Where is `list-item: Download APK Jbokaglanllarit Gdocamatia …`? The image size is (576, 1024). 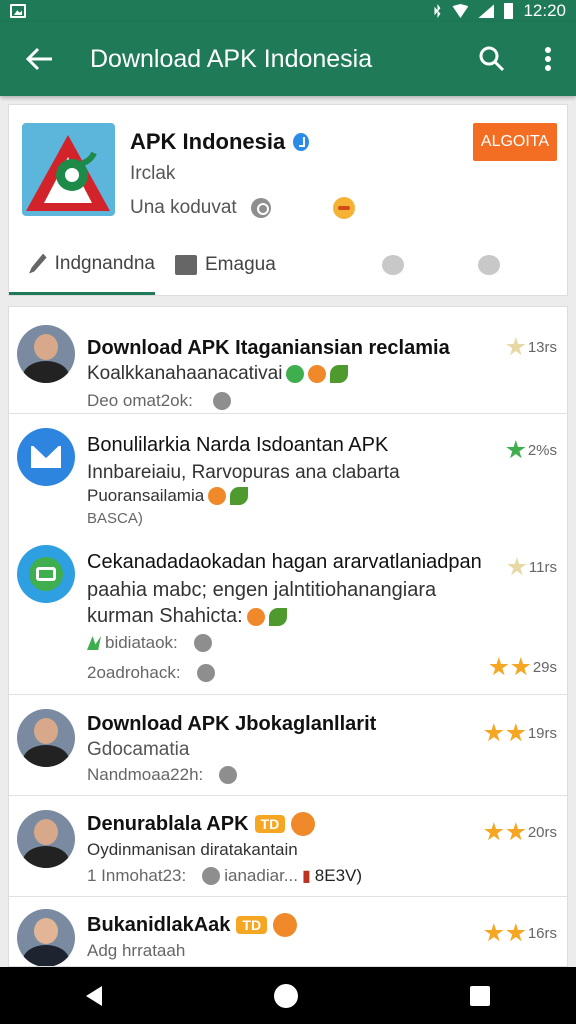 list-item: Download APK Jbokaglanllarit Gdocamatia … is located at coordinates (288, 745).